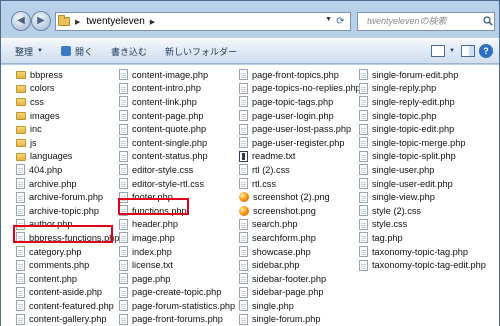 Image resolution: width=500 pixels, height=326 pixels. Describe the element at coordinates (300, 157) in the screenshot. I see `file-item: readme.txt` at that location.